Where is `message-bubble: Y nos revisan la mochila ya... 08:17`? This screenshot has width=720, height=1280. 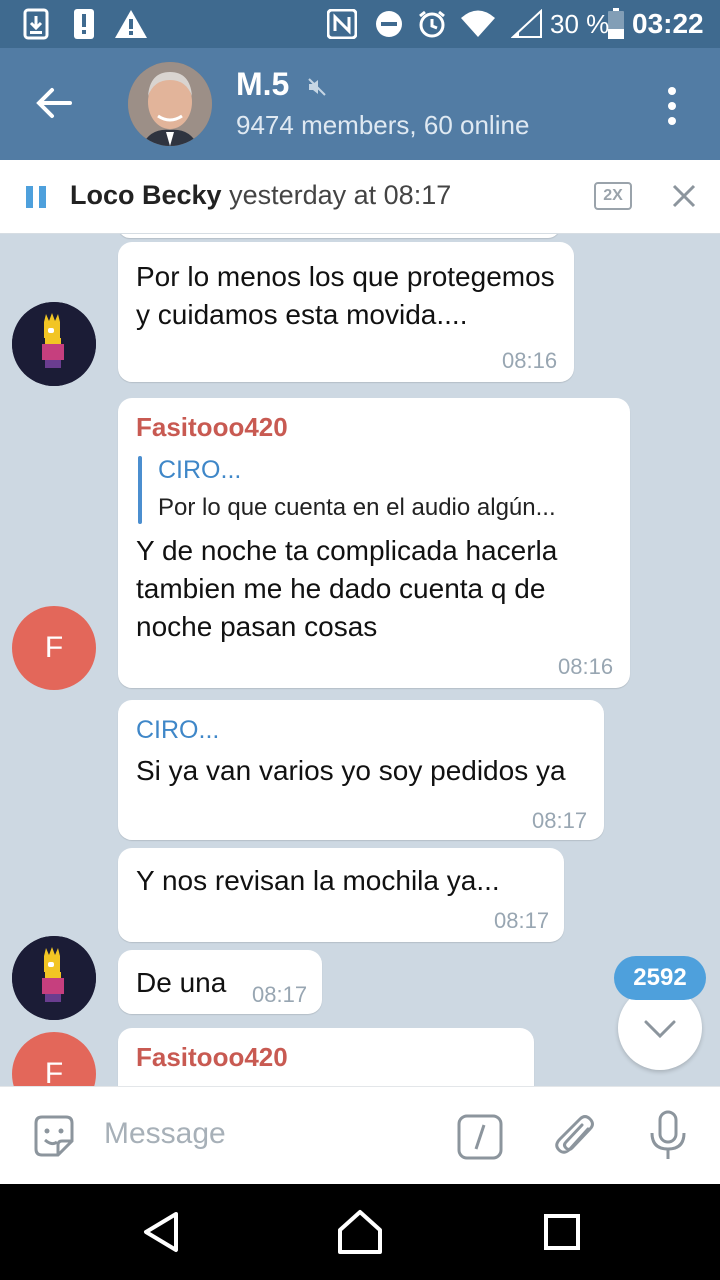 message-bubble: Y nos revisan la mochila ya... 08:17 is located at coordinates (341, 895).